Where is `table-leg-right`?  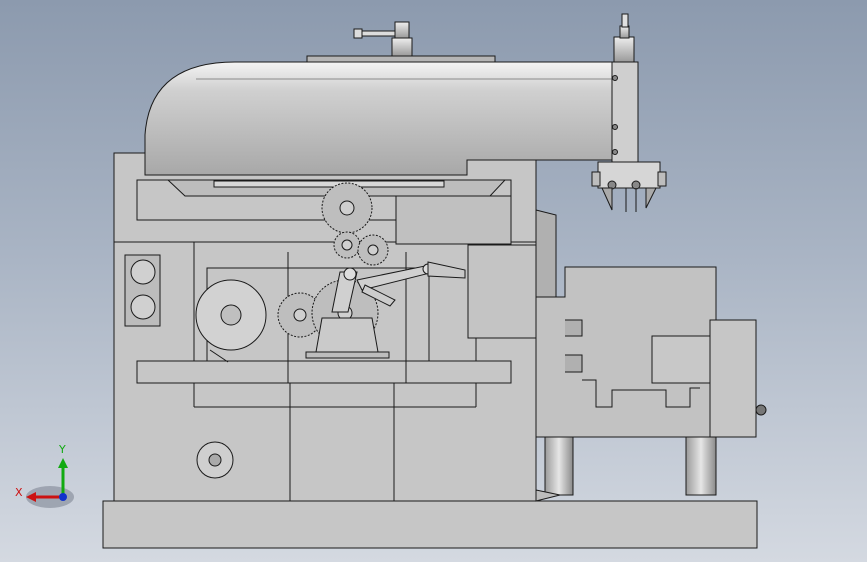 table-leg-right is located at coordinates (701, 466).